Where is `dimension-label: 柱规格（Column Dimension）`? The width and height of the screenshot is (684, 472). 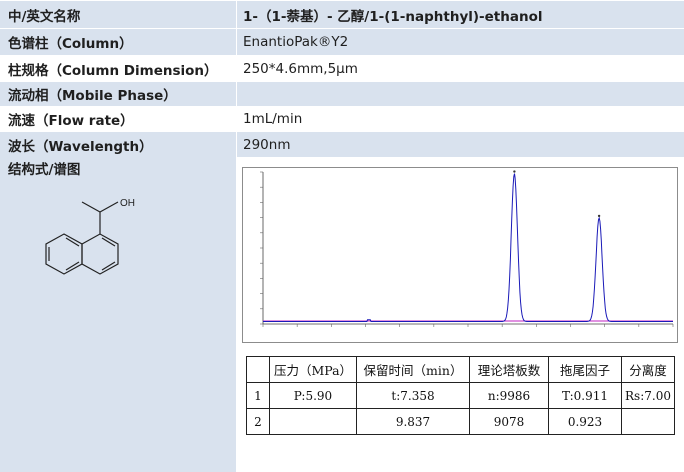 dimension-label: 柱规格（Column Dimension） is located at coordinates (113, 70).